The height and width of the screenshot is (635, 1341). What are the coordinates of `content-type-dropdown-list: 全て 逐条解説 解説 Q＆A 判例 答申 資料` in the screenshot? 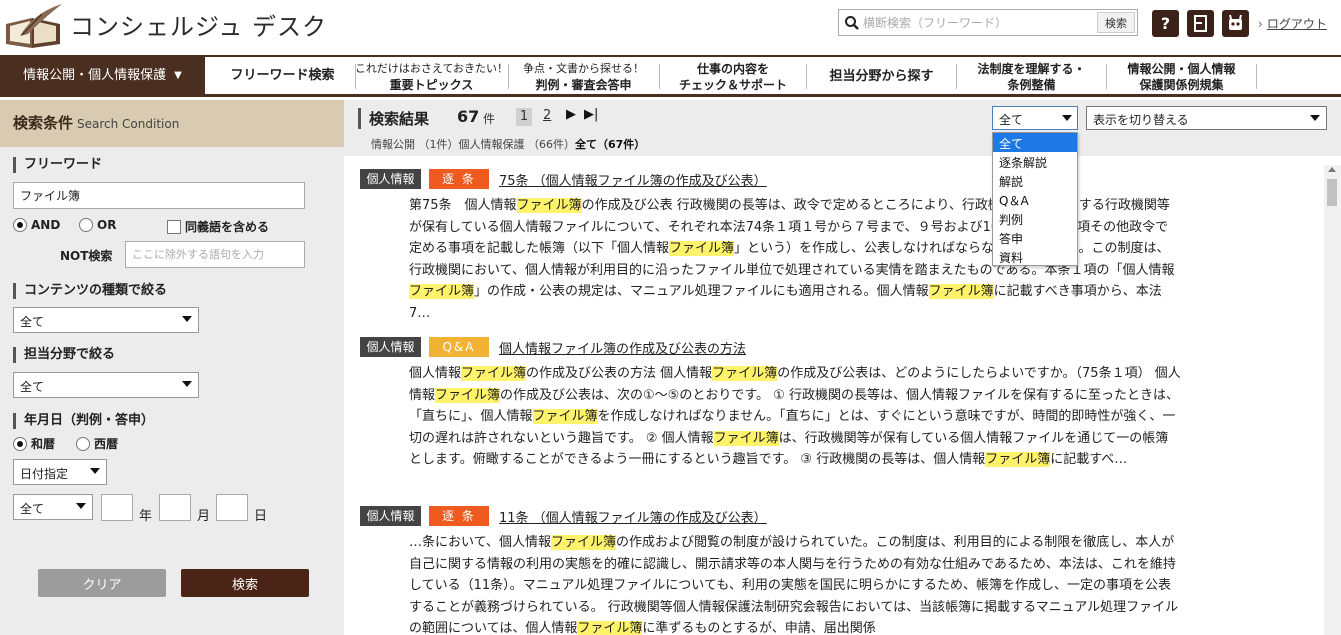 It's located at (1035, 199).